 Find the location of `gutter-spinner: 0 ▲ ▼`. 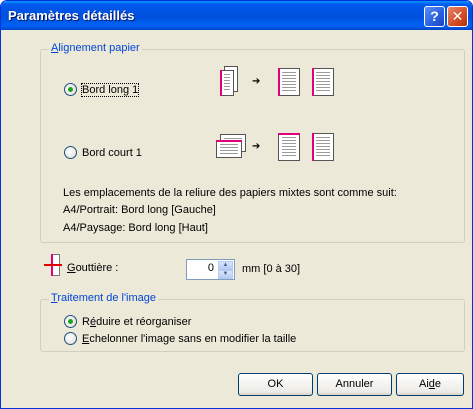

gutter-spinner: 0 ▲ ▼ is located at coordinates (210, 269).